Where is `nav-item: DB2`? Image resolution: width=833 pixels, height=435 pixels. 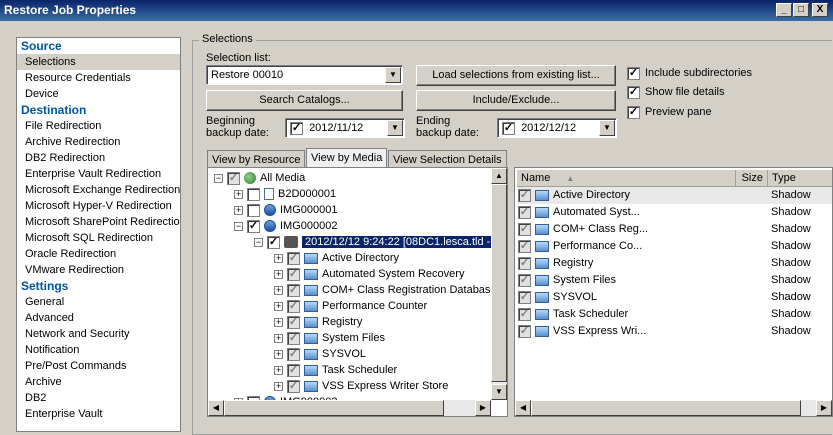
nav-item: DB2 is located at coordinates (98, 398).